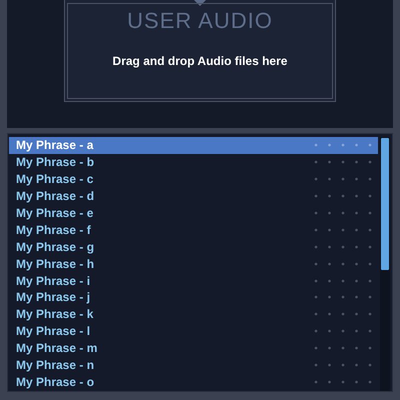 The width and height of the screenshot is (400, 400). I want to click on drop-zone-hint: Drag and drop Audio files here, so click(200, 61).